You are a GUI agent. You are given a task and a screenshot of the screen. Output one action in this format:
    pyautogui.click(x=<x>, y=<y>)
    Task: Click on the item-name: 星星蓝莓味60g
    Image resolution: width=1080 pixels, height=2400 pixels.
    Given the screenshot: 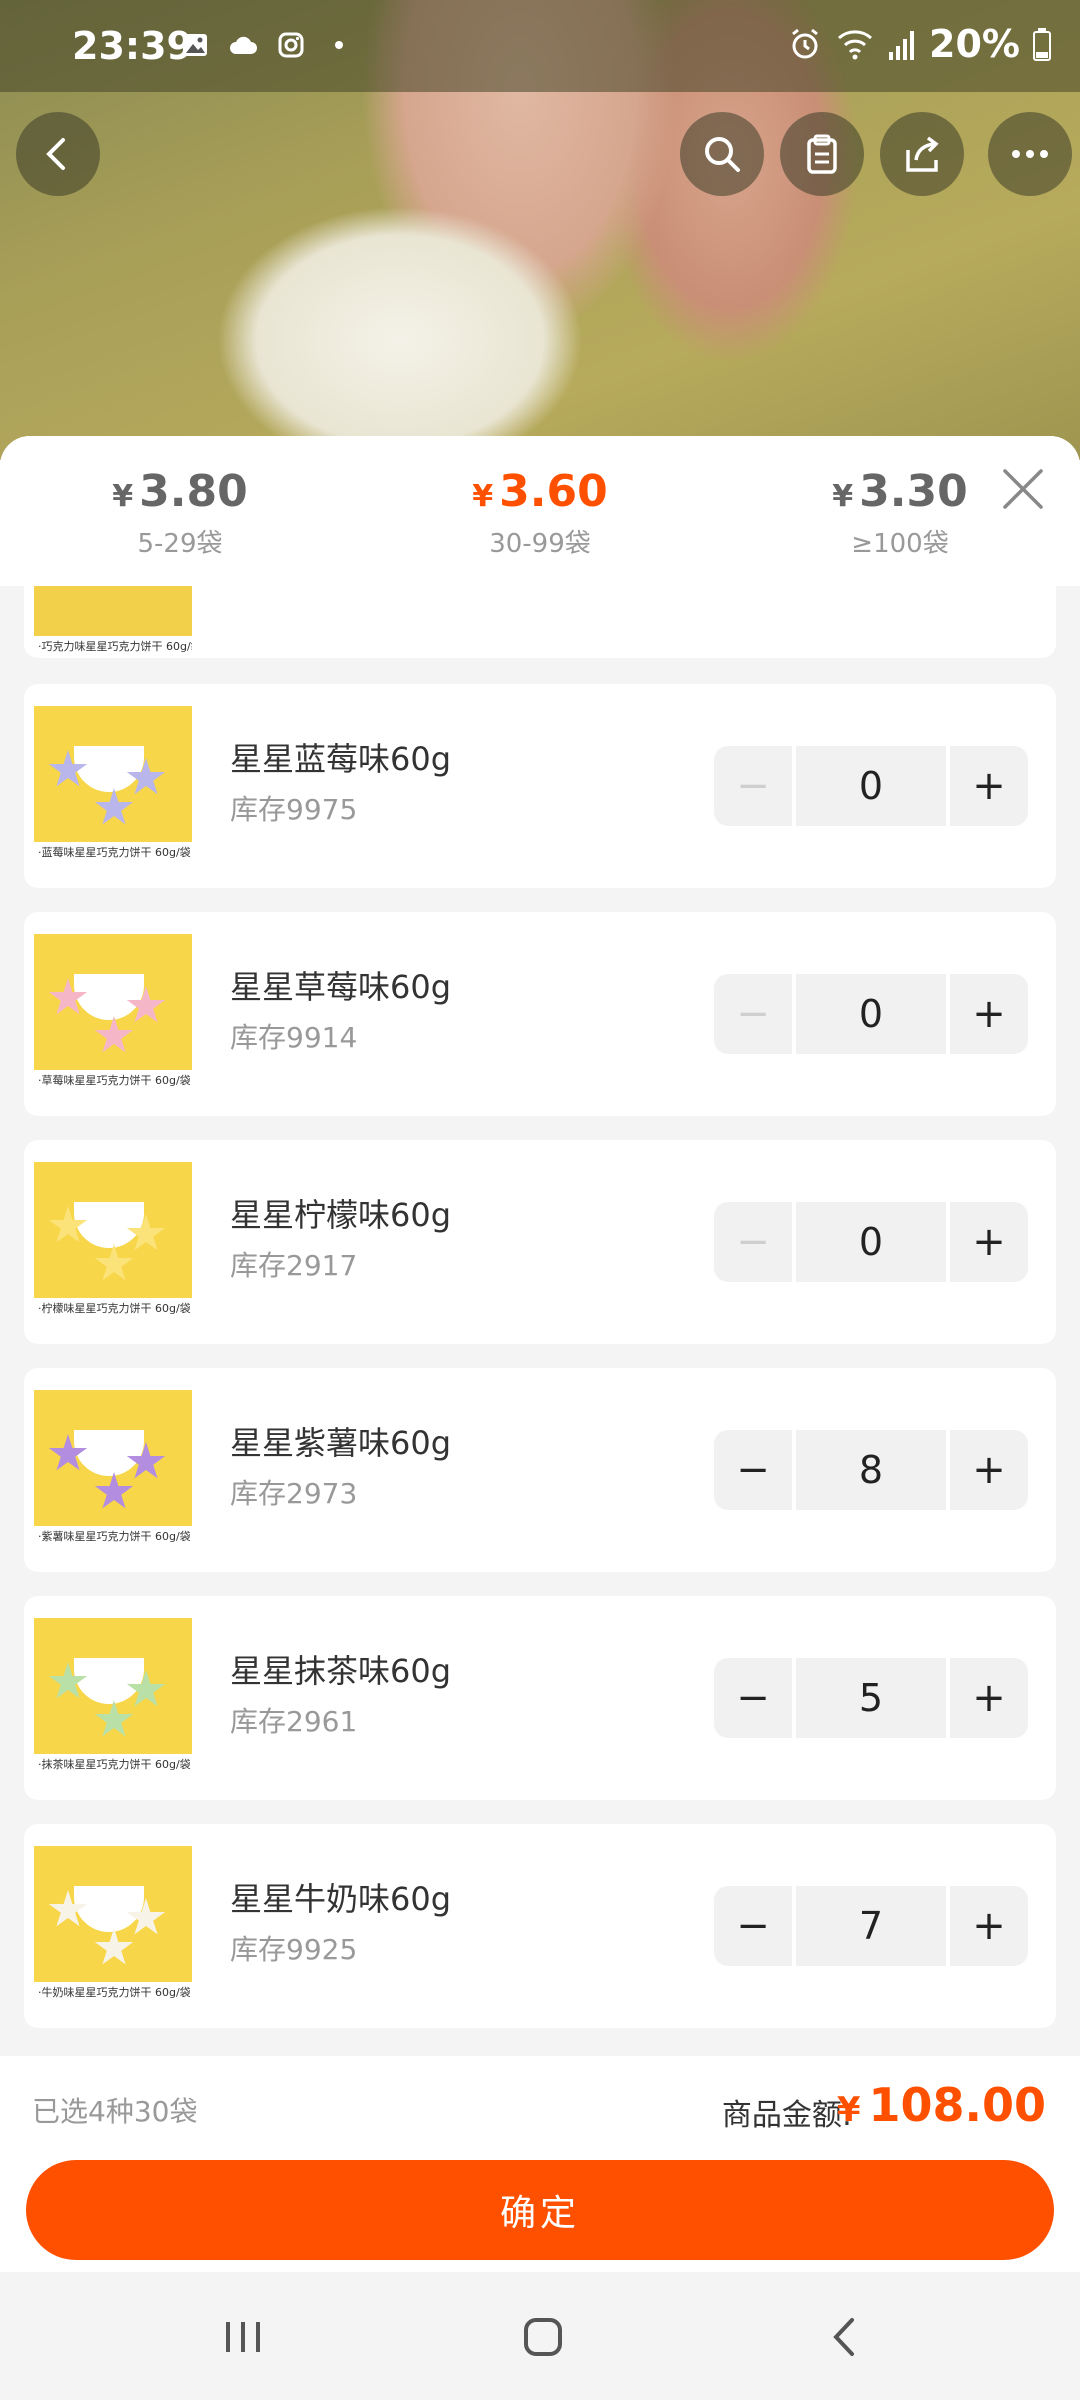 What is the action you would take?
    pyautogui.click(x=341, y=759)
    